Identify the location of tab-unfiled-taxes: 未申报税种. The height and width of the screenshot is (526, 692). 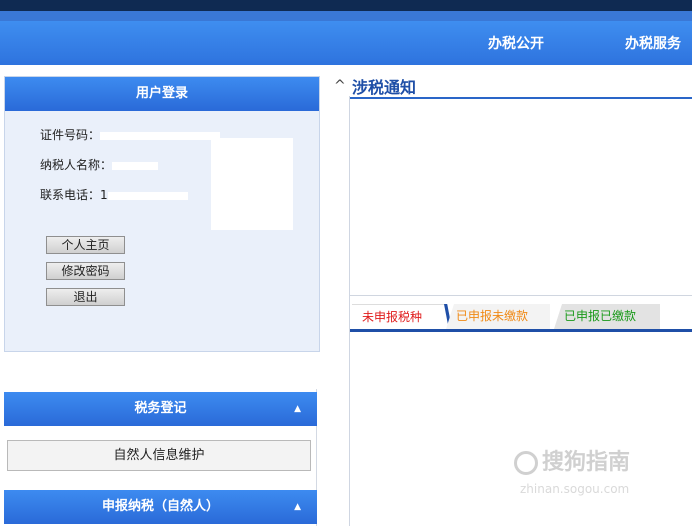
(398, 316).